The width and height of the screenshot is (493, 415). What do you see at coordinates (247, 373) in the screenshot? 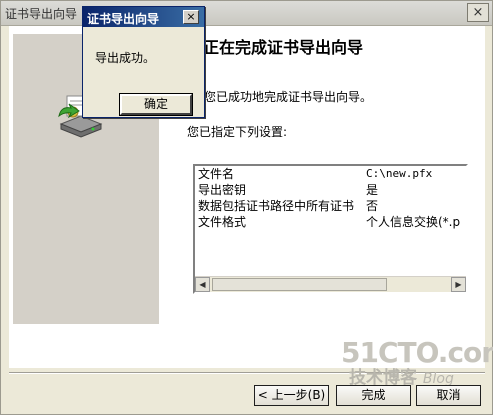
I see `button-separator` at bounding box center [247, 373].